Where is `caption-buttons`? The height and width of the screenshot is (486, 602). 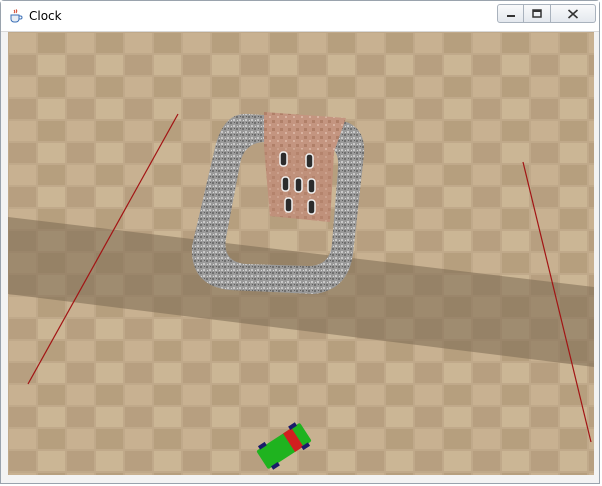 caption-buttons is located at coordinates (546, 13).